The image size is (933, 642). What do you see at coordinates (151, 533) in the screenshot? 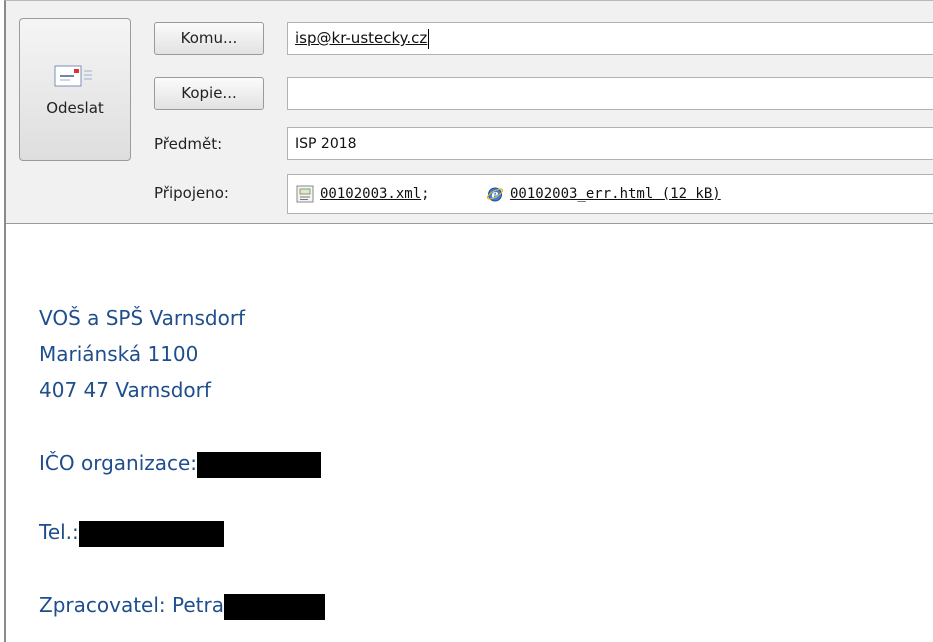
I see `redacted-phone` at bounding box center [151, 533].